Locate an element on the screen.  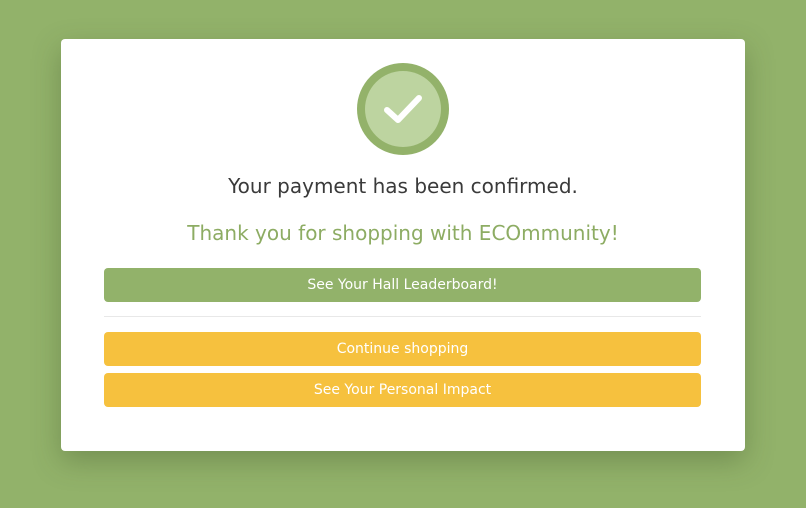
continue-shopping-button: Continue shopping is located at coordinates (402, 349).